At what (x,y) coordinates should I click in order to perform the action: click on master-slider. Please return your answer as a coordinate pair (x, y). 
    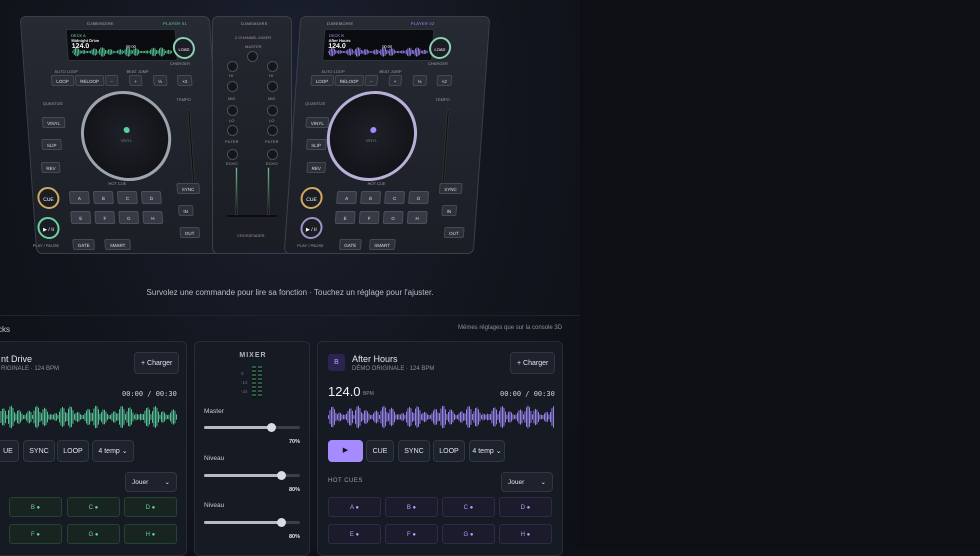
    Looking at the image, I should click on (252, 427).